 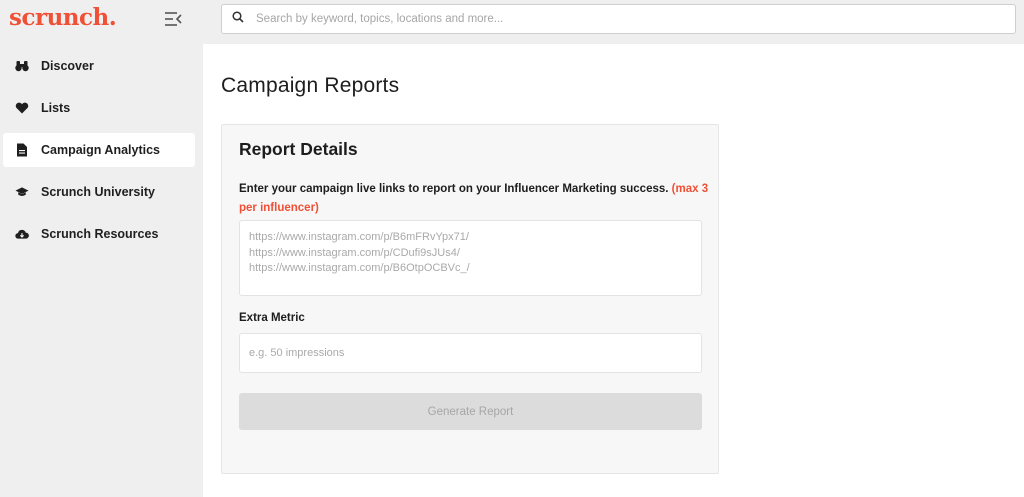 What do you see at coordinates (470, 353) in the screenshot?
I see `extra-metric-input` at bounding box center [470, 353].